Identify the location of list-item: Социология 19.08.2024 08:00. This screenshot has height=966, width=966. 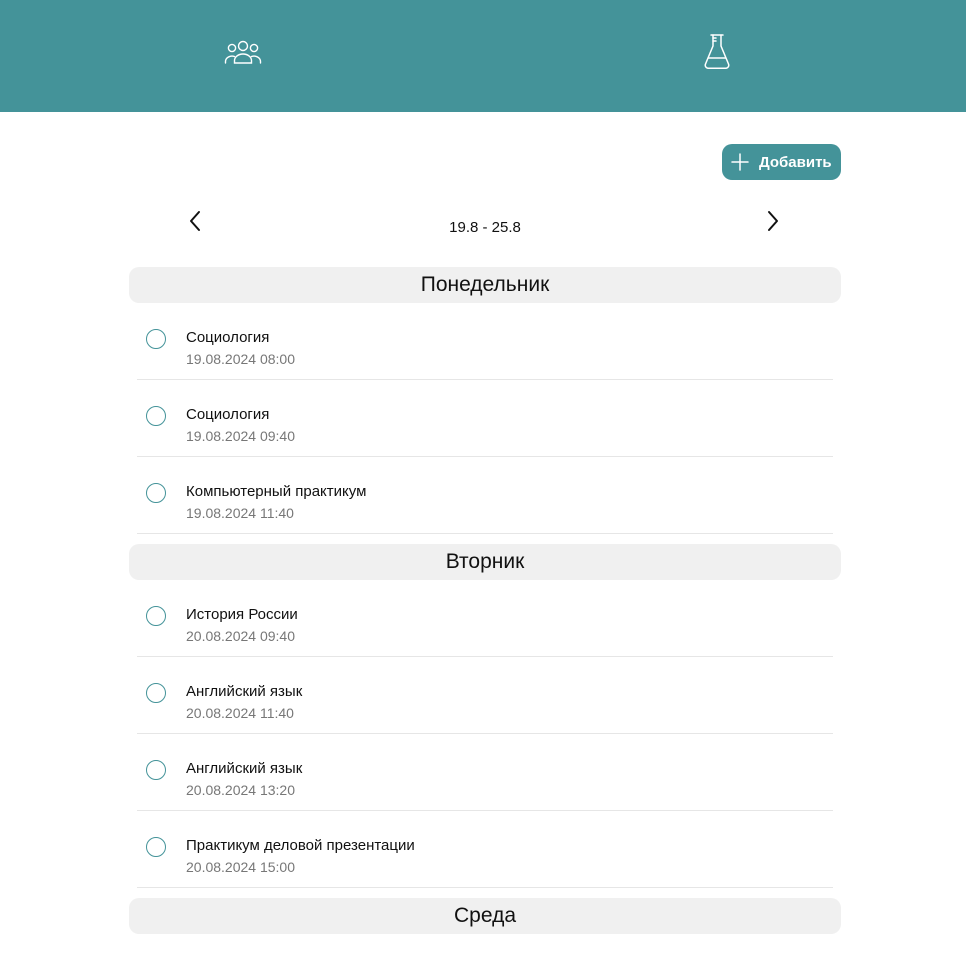
(485, 341).